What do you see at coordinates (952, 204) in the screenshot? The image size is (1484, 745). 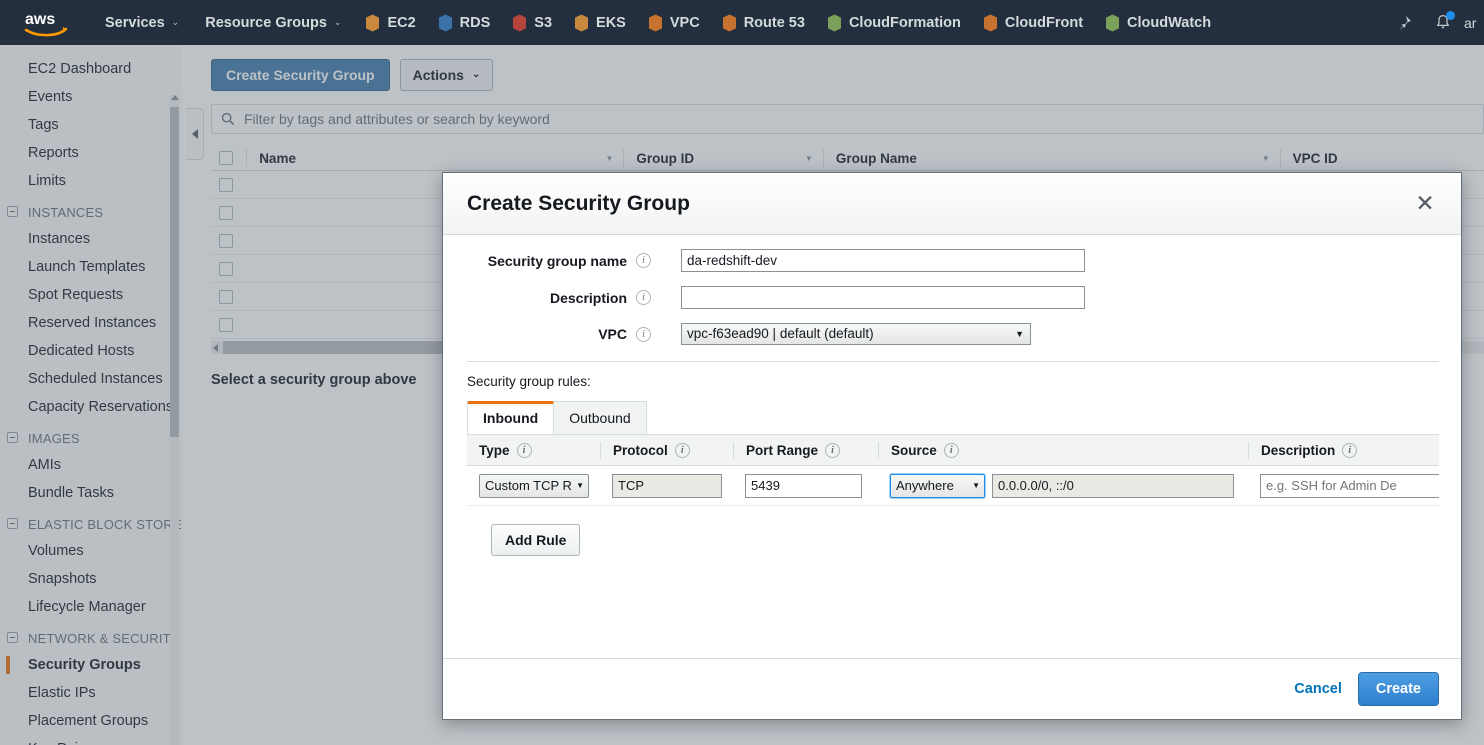 I see `modal-header: Create Security Group ✕` at bounding box center [952, 204].